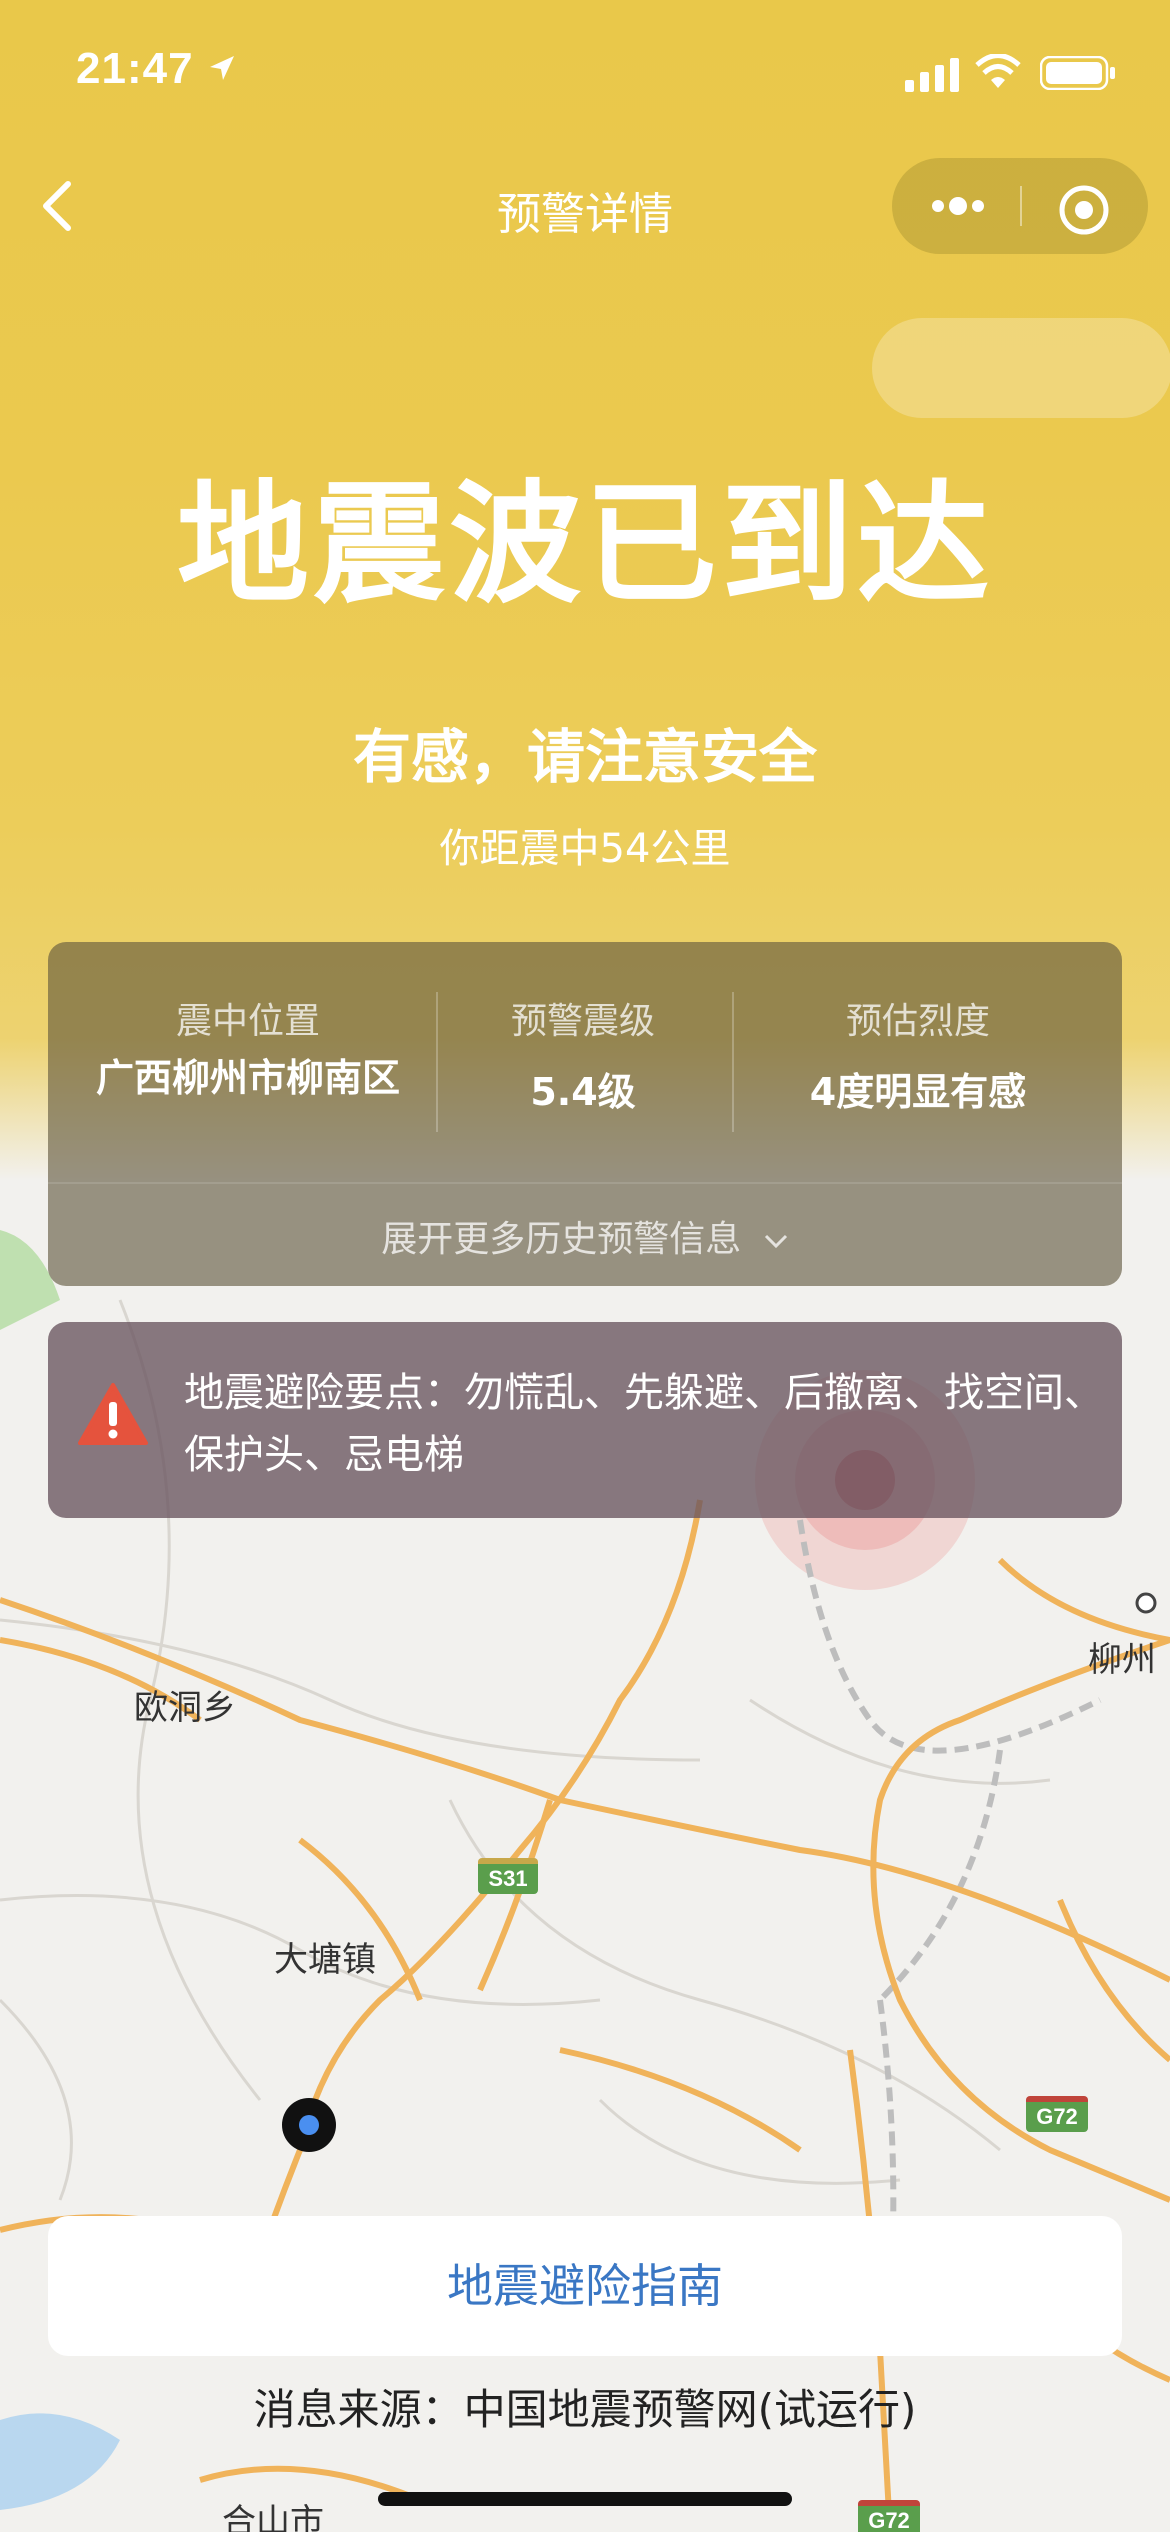 The image size is (1170, 2532). I want to click on blurred-pill, so click(1021, 368).